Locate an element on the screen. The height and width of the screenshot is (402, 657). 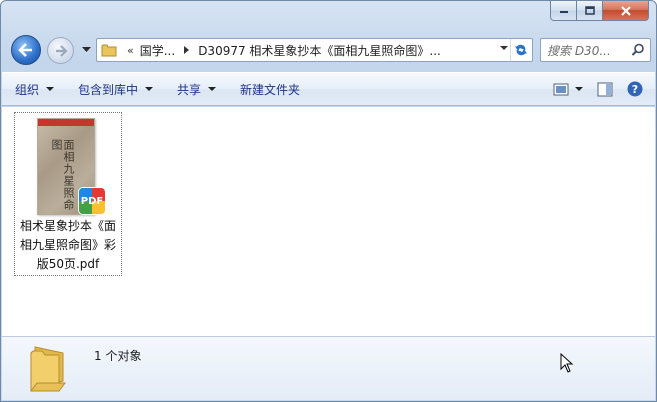
maximize-icon is located at coordinates (589, 10).